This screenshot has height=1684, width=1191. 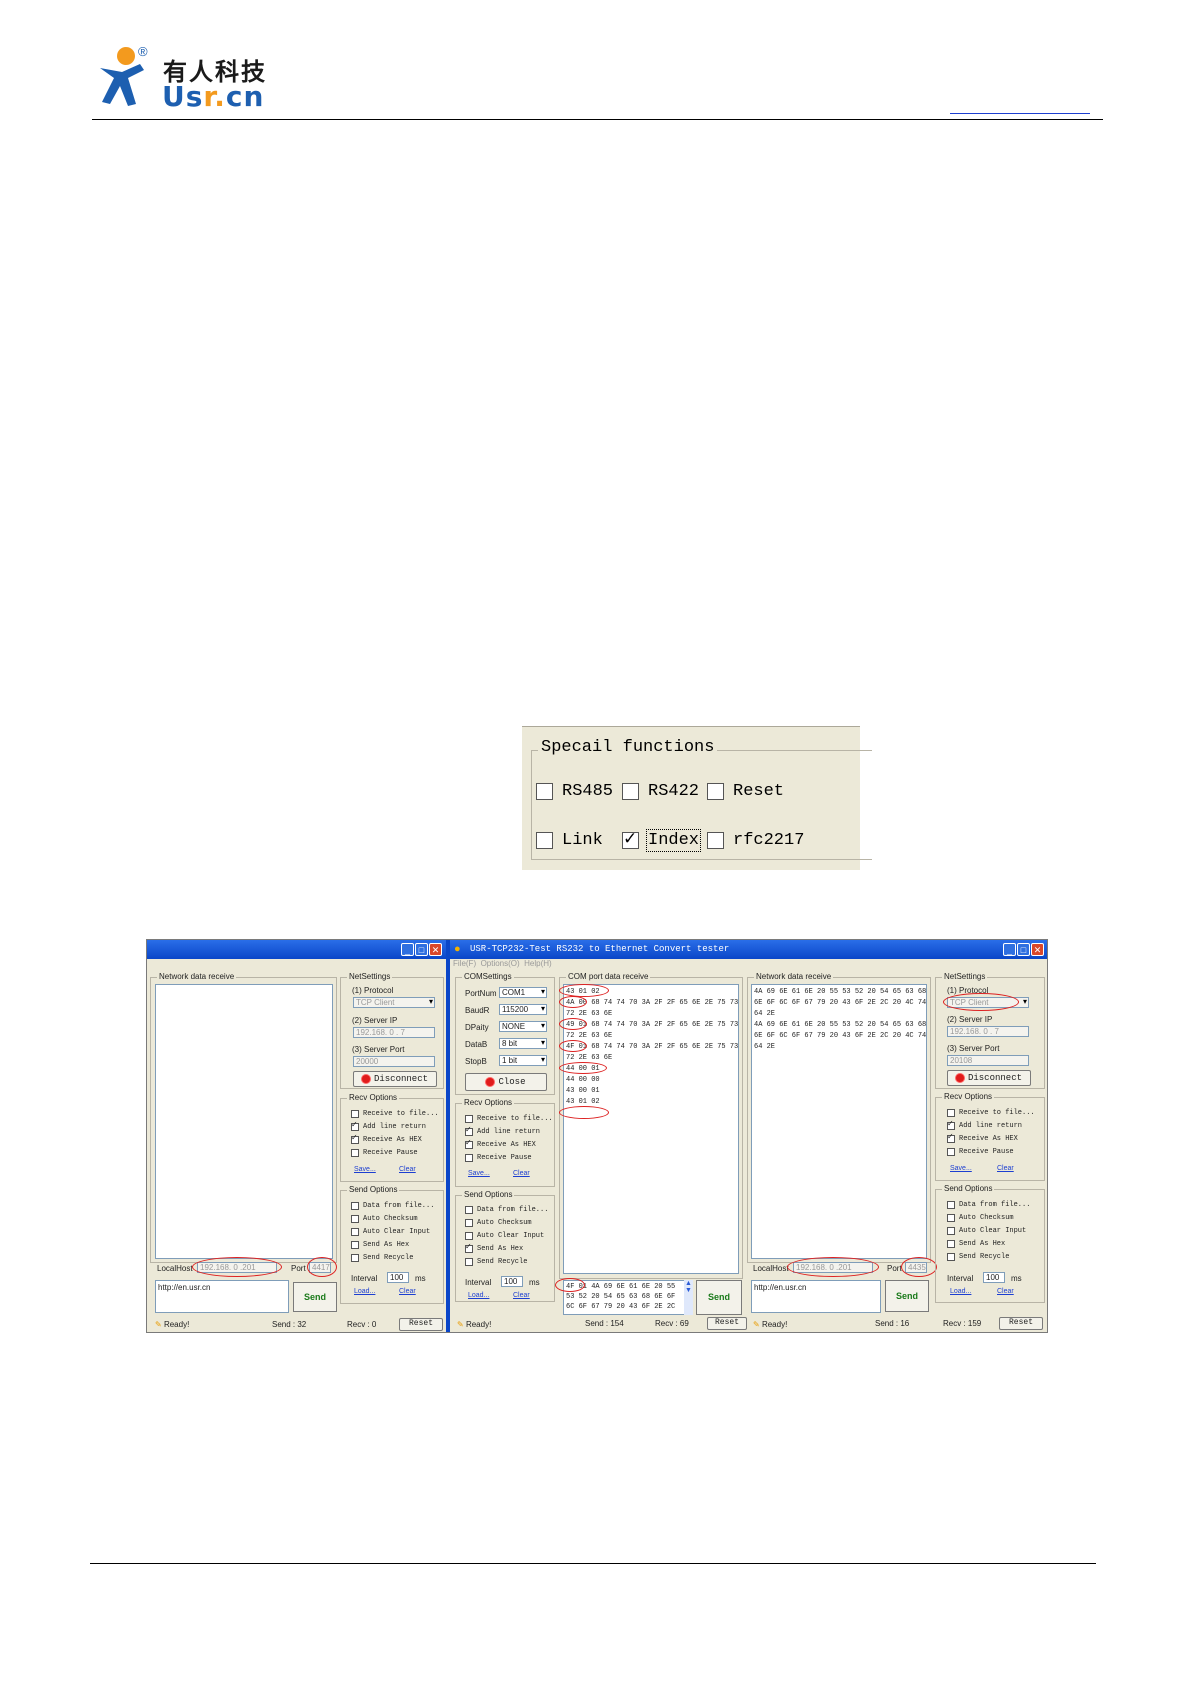 I want to click on menu-file: File(F), so click(x=464, y=963).